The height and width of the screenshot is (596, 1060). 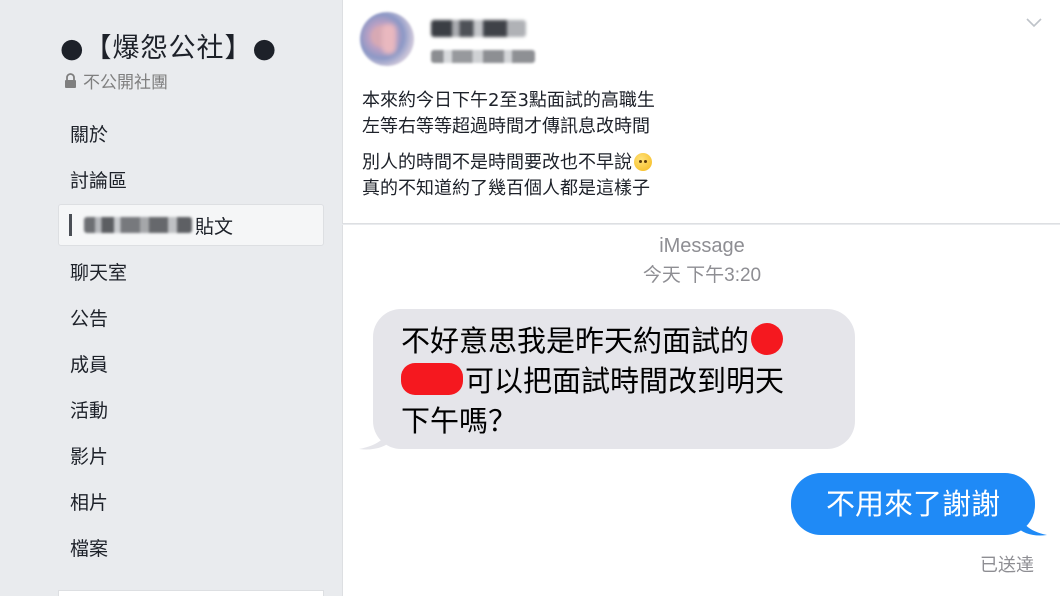 What do you see at coordinates (191, 501) in the screenshot?
I see `nav-item-photos: 相片` at bounding box center [191, 501].